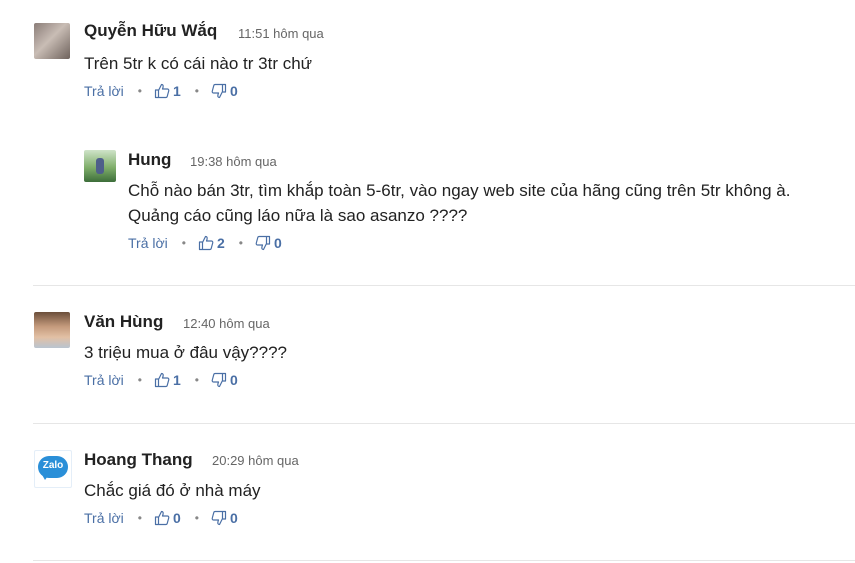 This screenshot has width=855, height=563. What do you see at coordinates (53, 465) in the screenshot?
I see `zalo-logo-text: Zalo` at bounding box center [53, 465].